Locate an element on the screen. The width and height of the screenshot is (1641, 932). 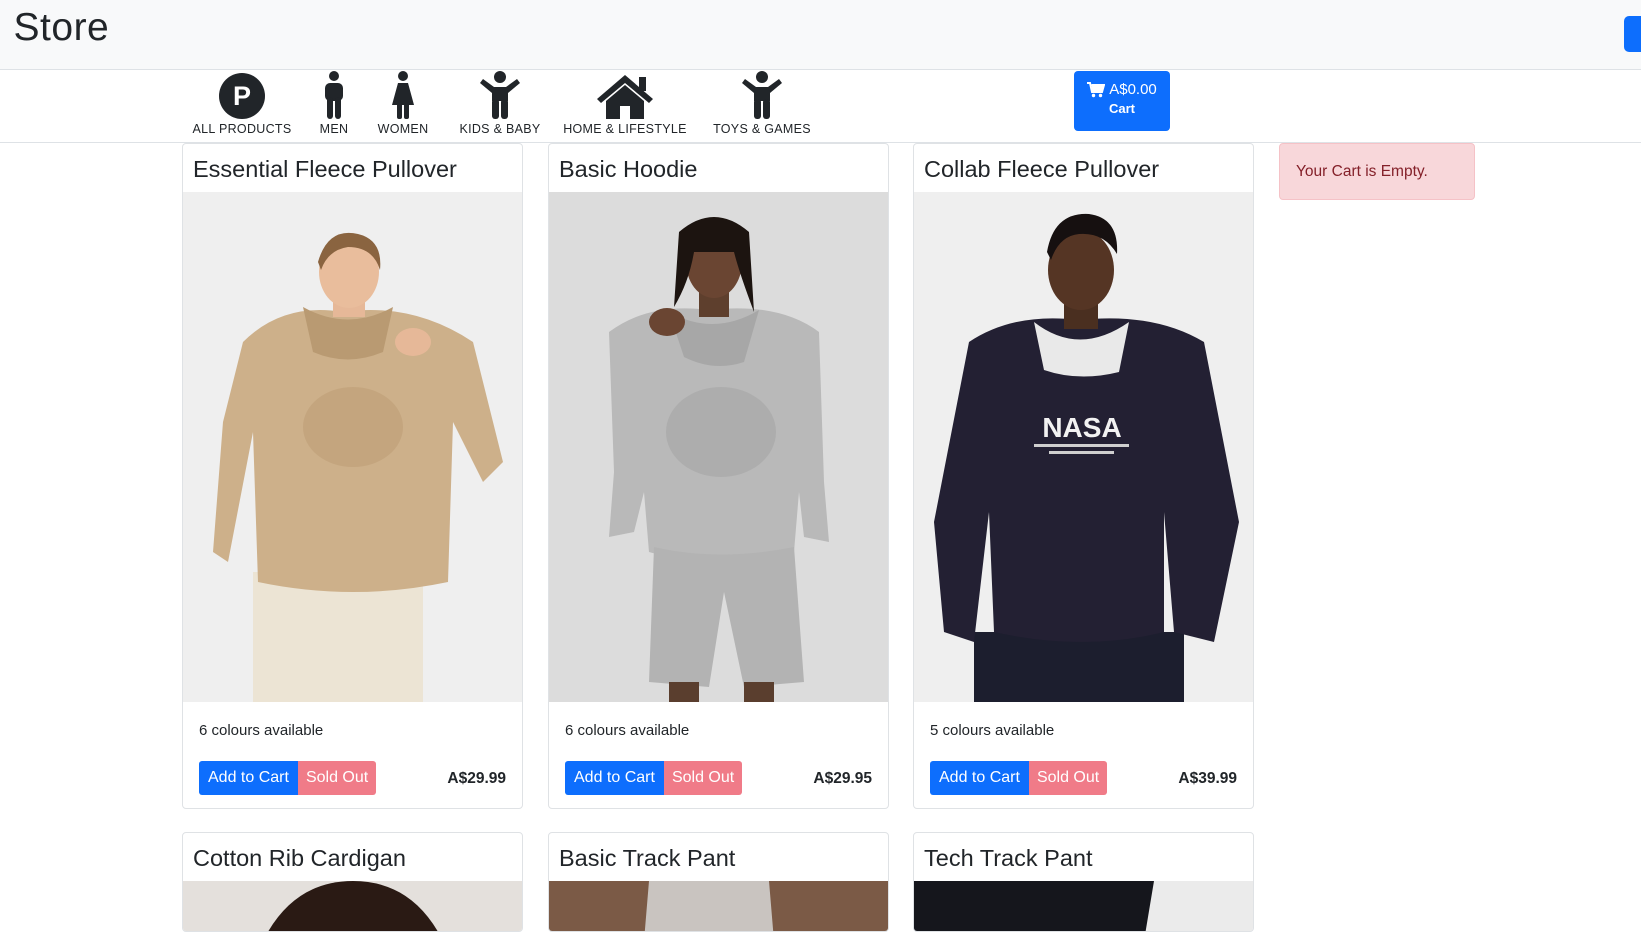
cart-total-value: A$0.00 is located at coordinates (1133, 89).